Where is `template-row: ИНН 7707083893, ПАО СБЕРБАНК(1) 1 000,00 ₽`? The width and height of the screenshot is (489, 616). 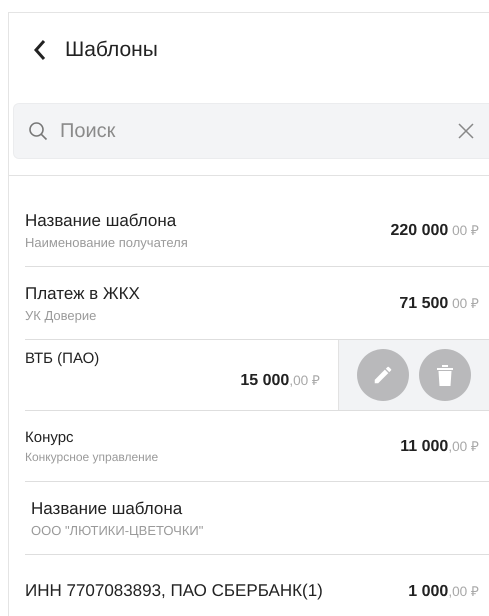 template-row: ИНН 7707083893, ПАО СБЕРБАНК(1) 1 000,00 ₽ is located at coordinates (257, 585).